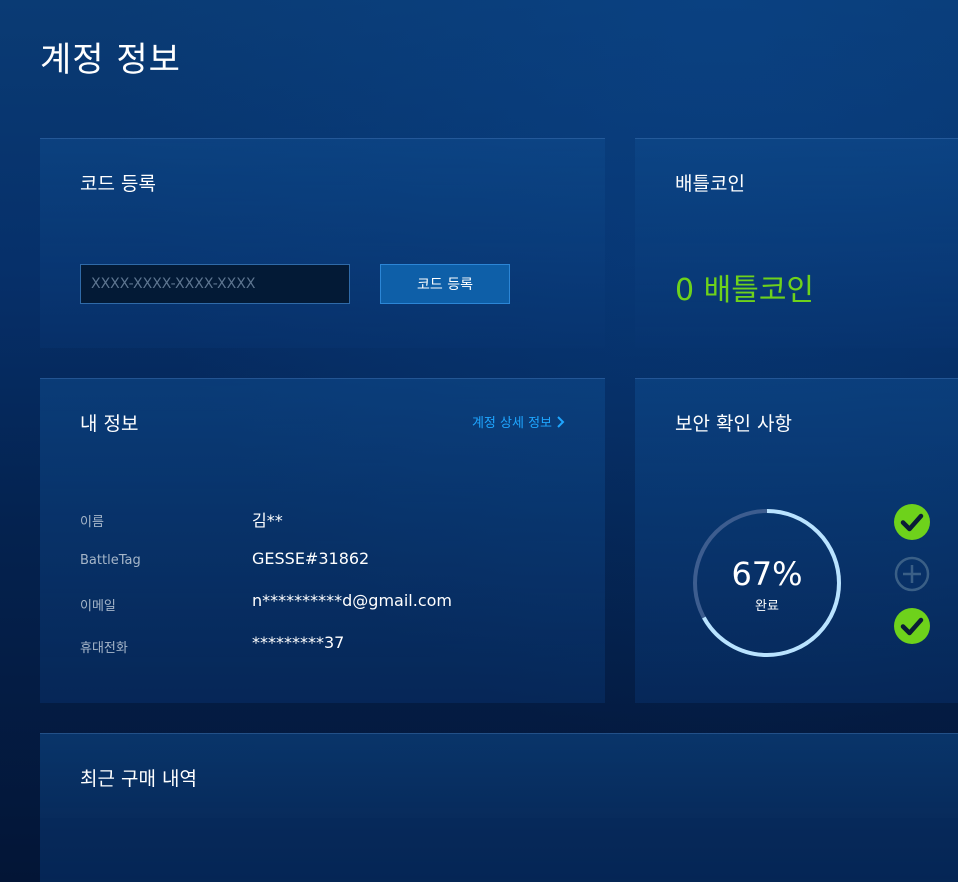 The width and height of the screenshot is (958, 882). I want to click on recent-purchases-title: 최근 구매 내역, so click(138, 779).